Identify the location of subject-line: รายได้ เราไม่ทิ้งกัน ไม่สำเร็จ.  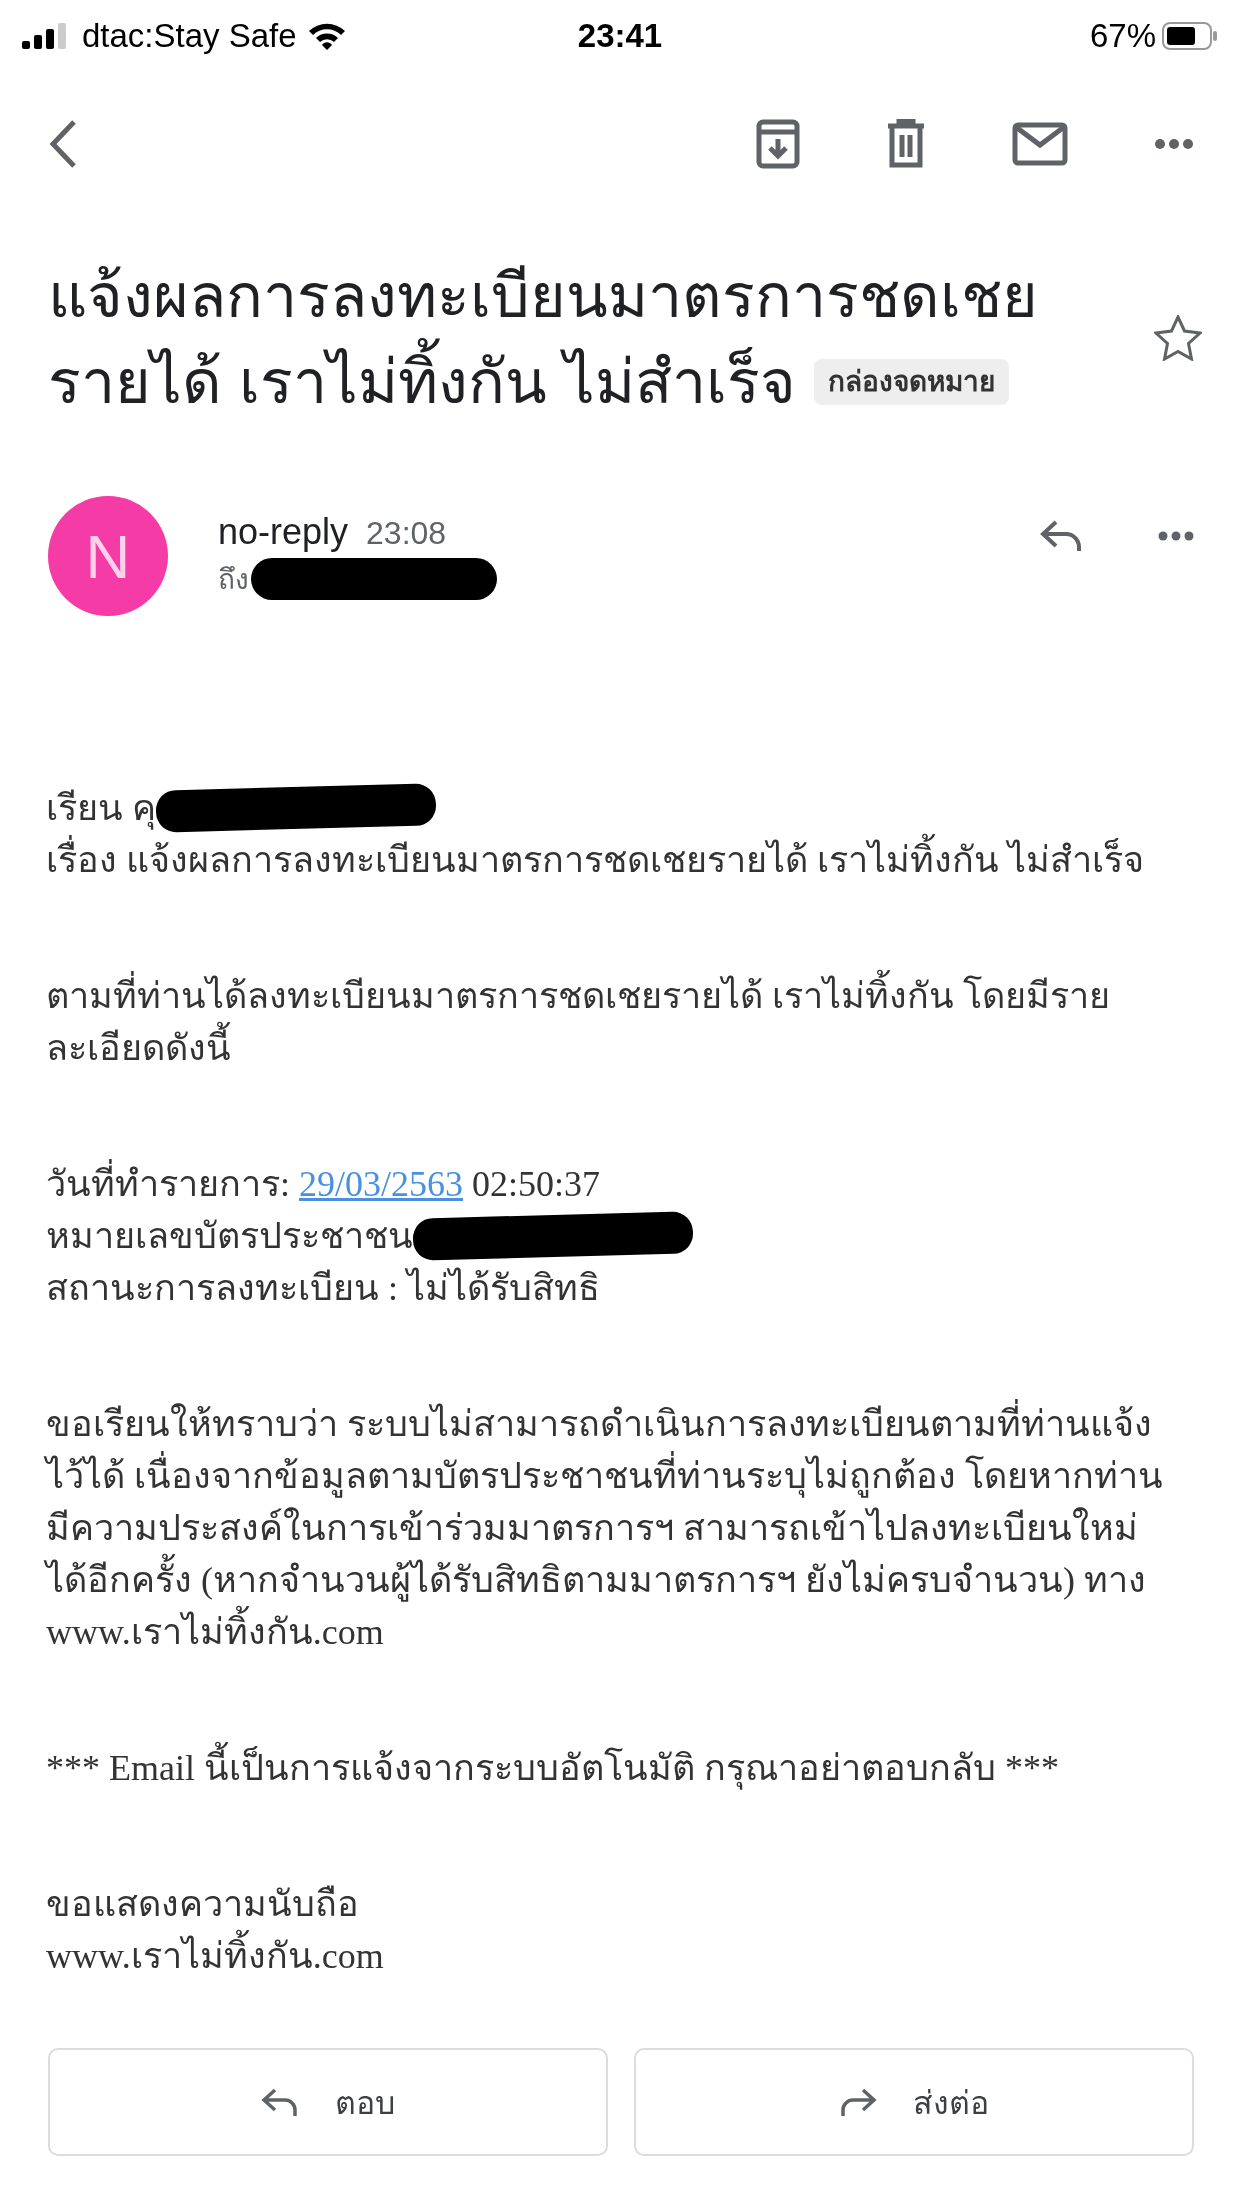
(422, 382).